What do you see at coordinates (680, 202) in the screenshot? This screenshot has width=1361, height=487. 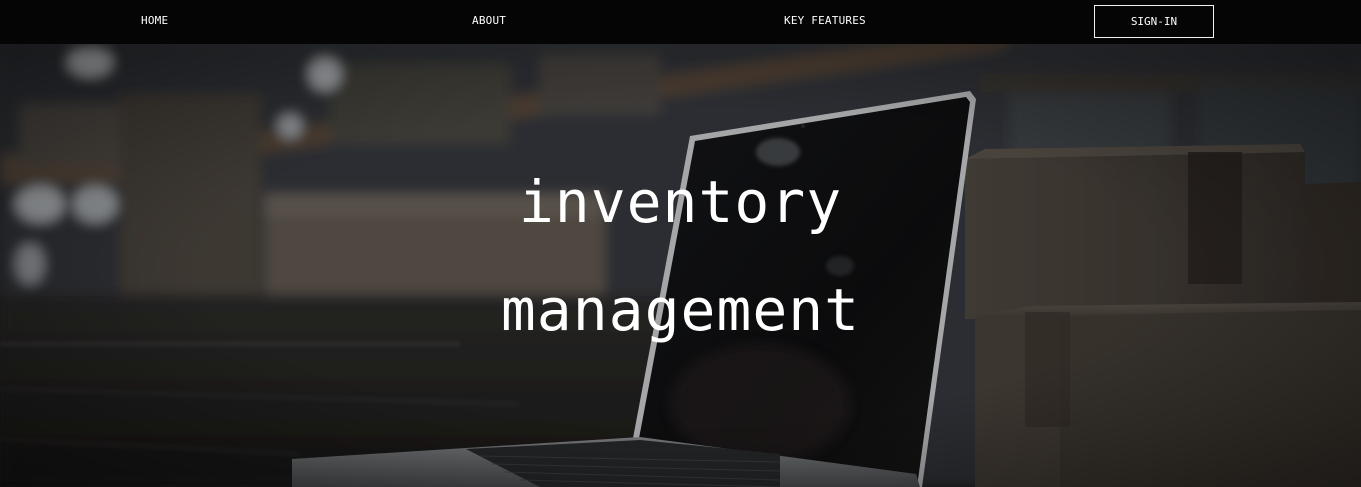 I see `hero-title-line-1: inventory` at bounding box center [680, 202].